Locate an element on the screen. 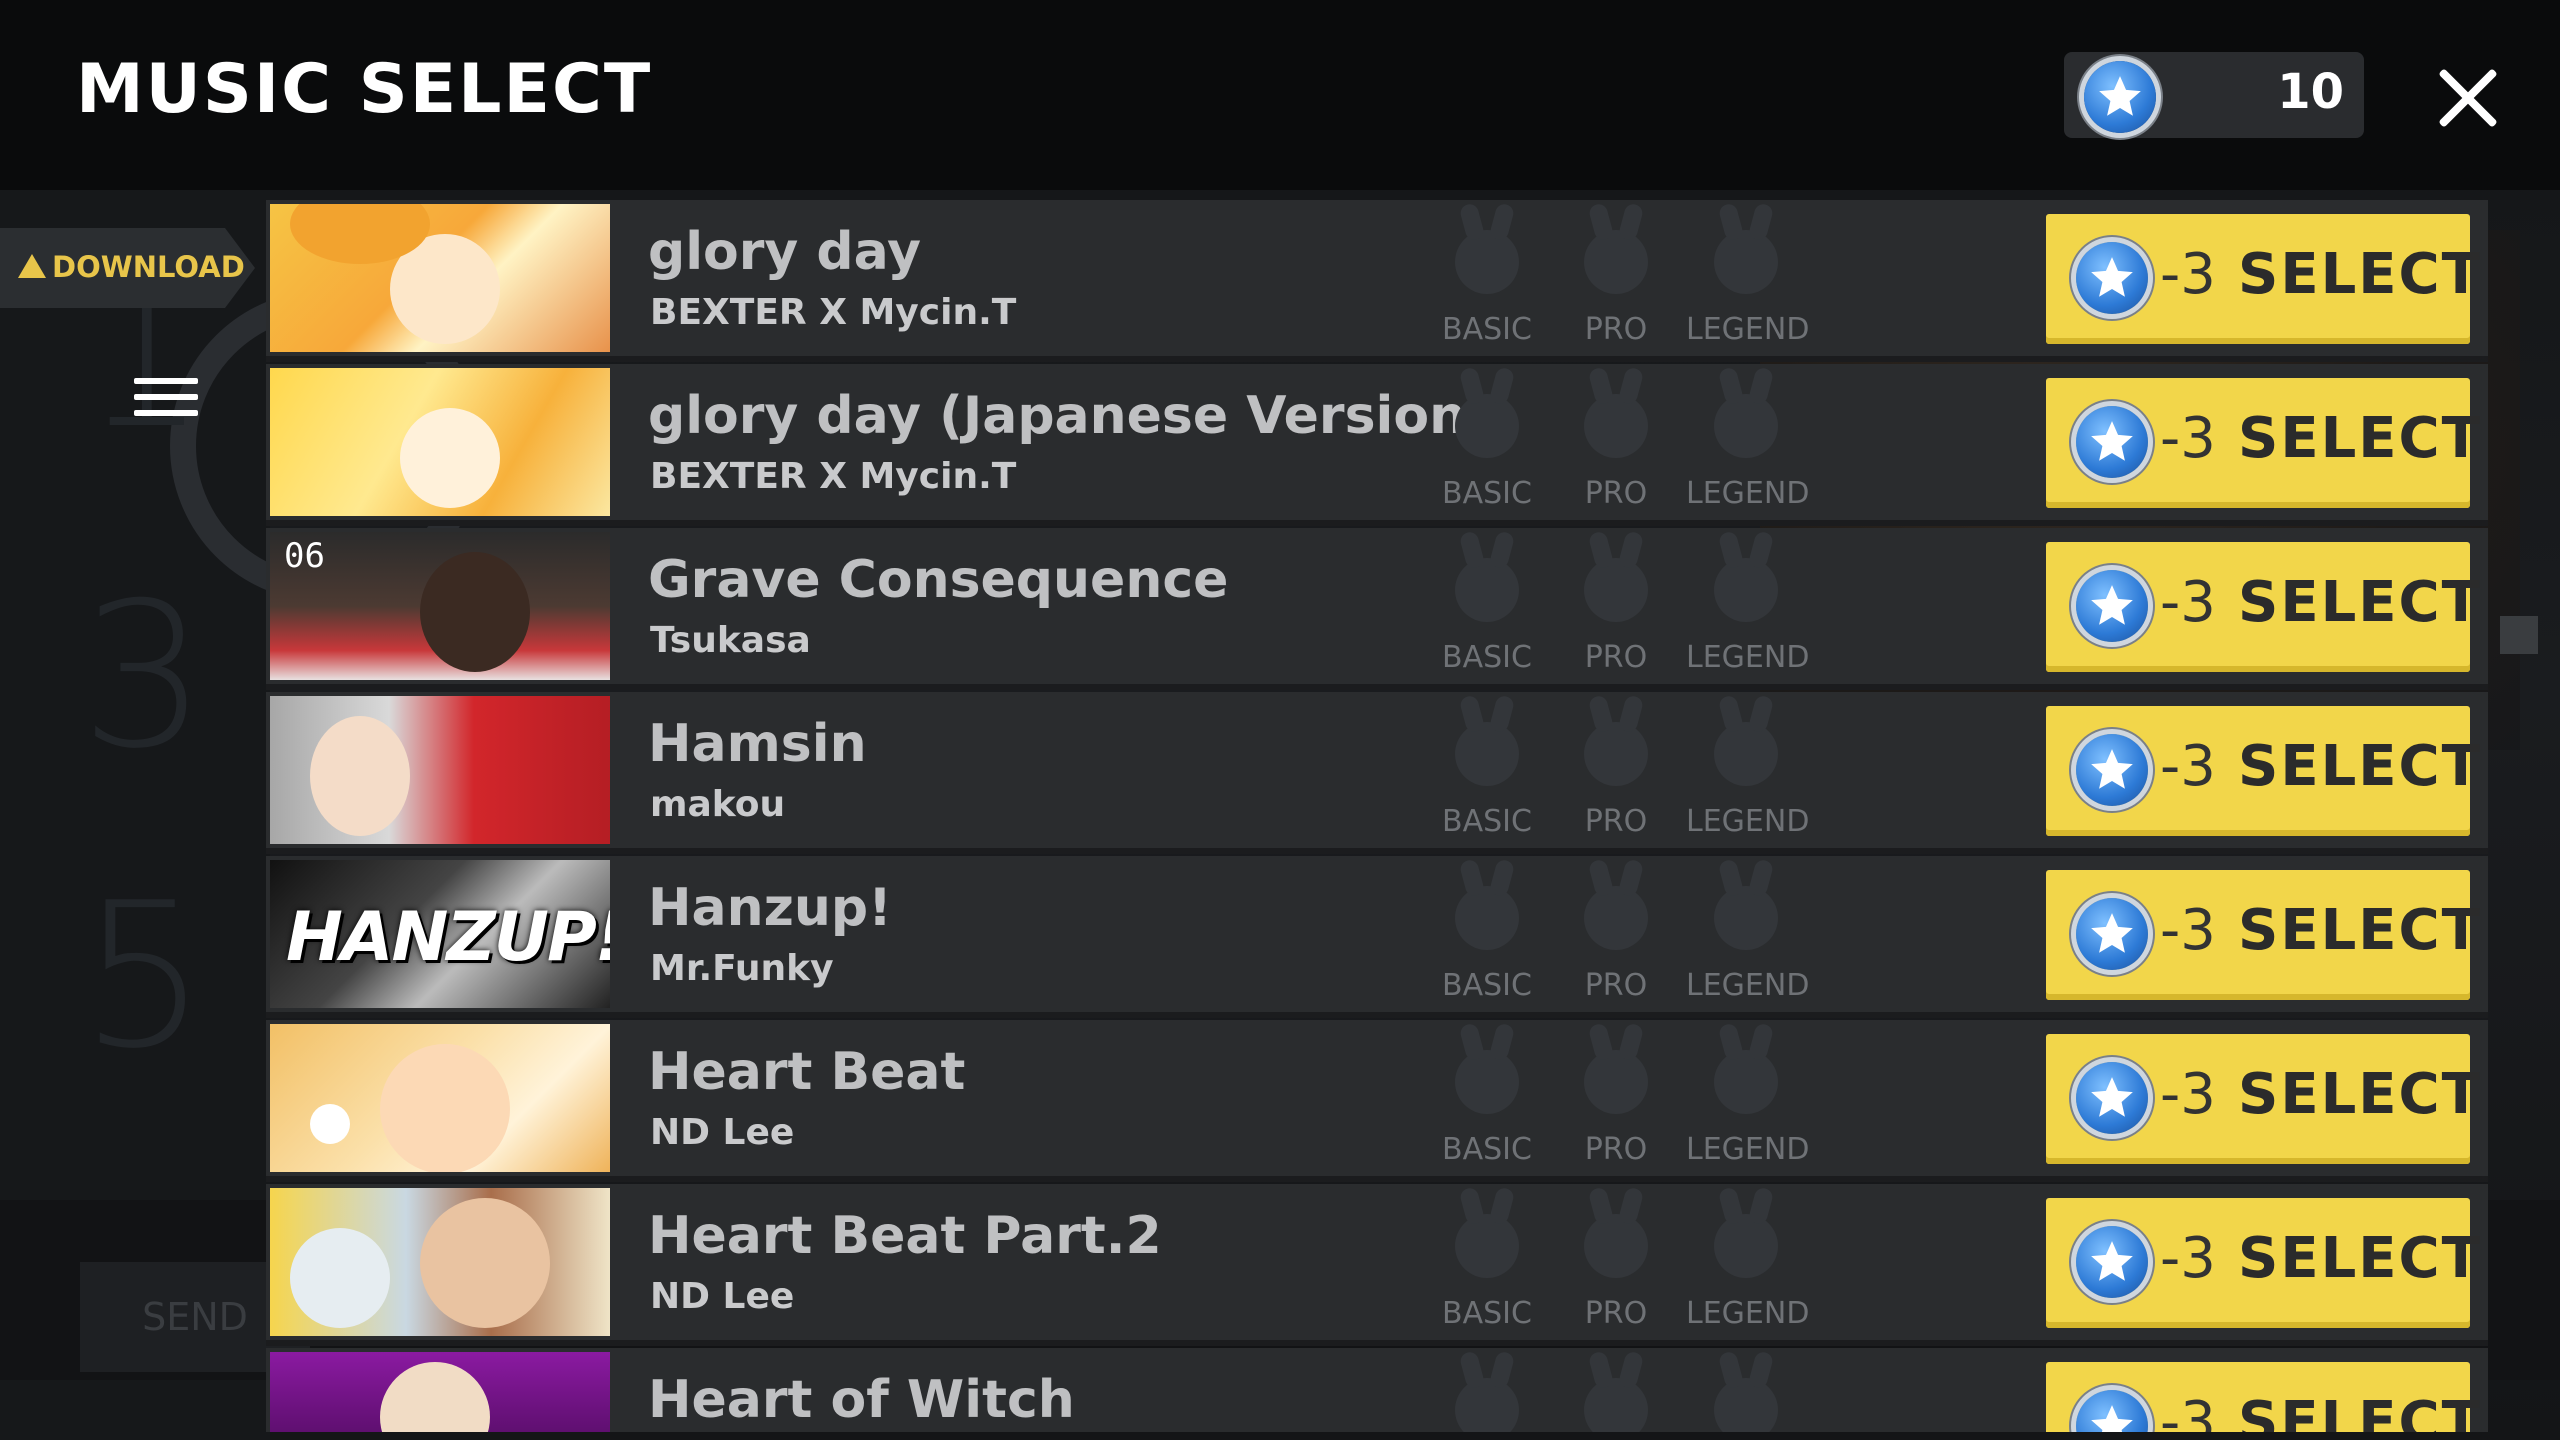 The width and height of the screenshot is (2560, 1440). song-title: glory day is located at coordinates (785, 252).